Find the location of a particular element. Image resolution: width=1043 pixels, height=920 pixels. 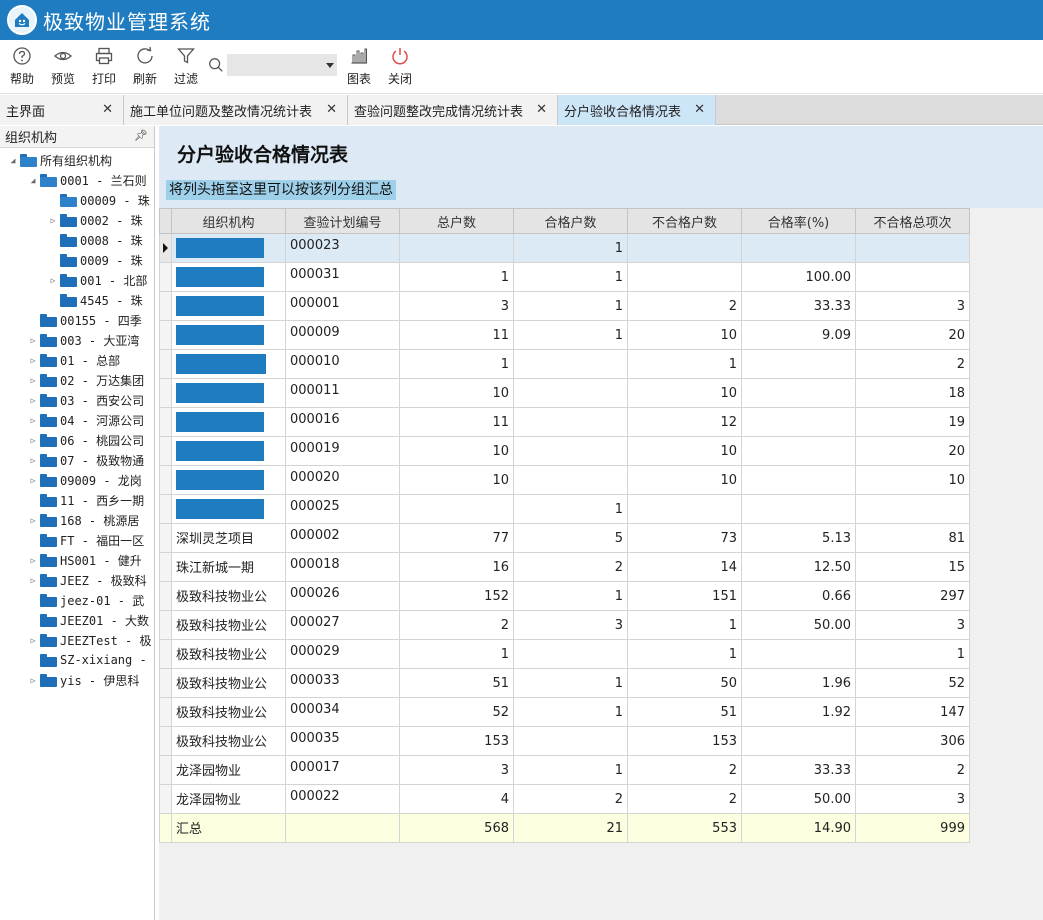

table-row: 极致科技物业公 000033 51 1 50 1.96 52 is located at coordinates (564, 683).